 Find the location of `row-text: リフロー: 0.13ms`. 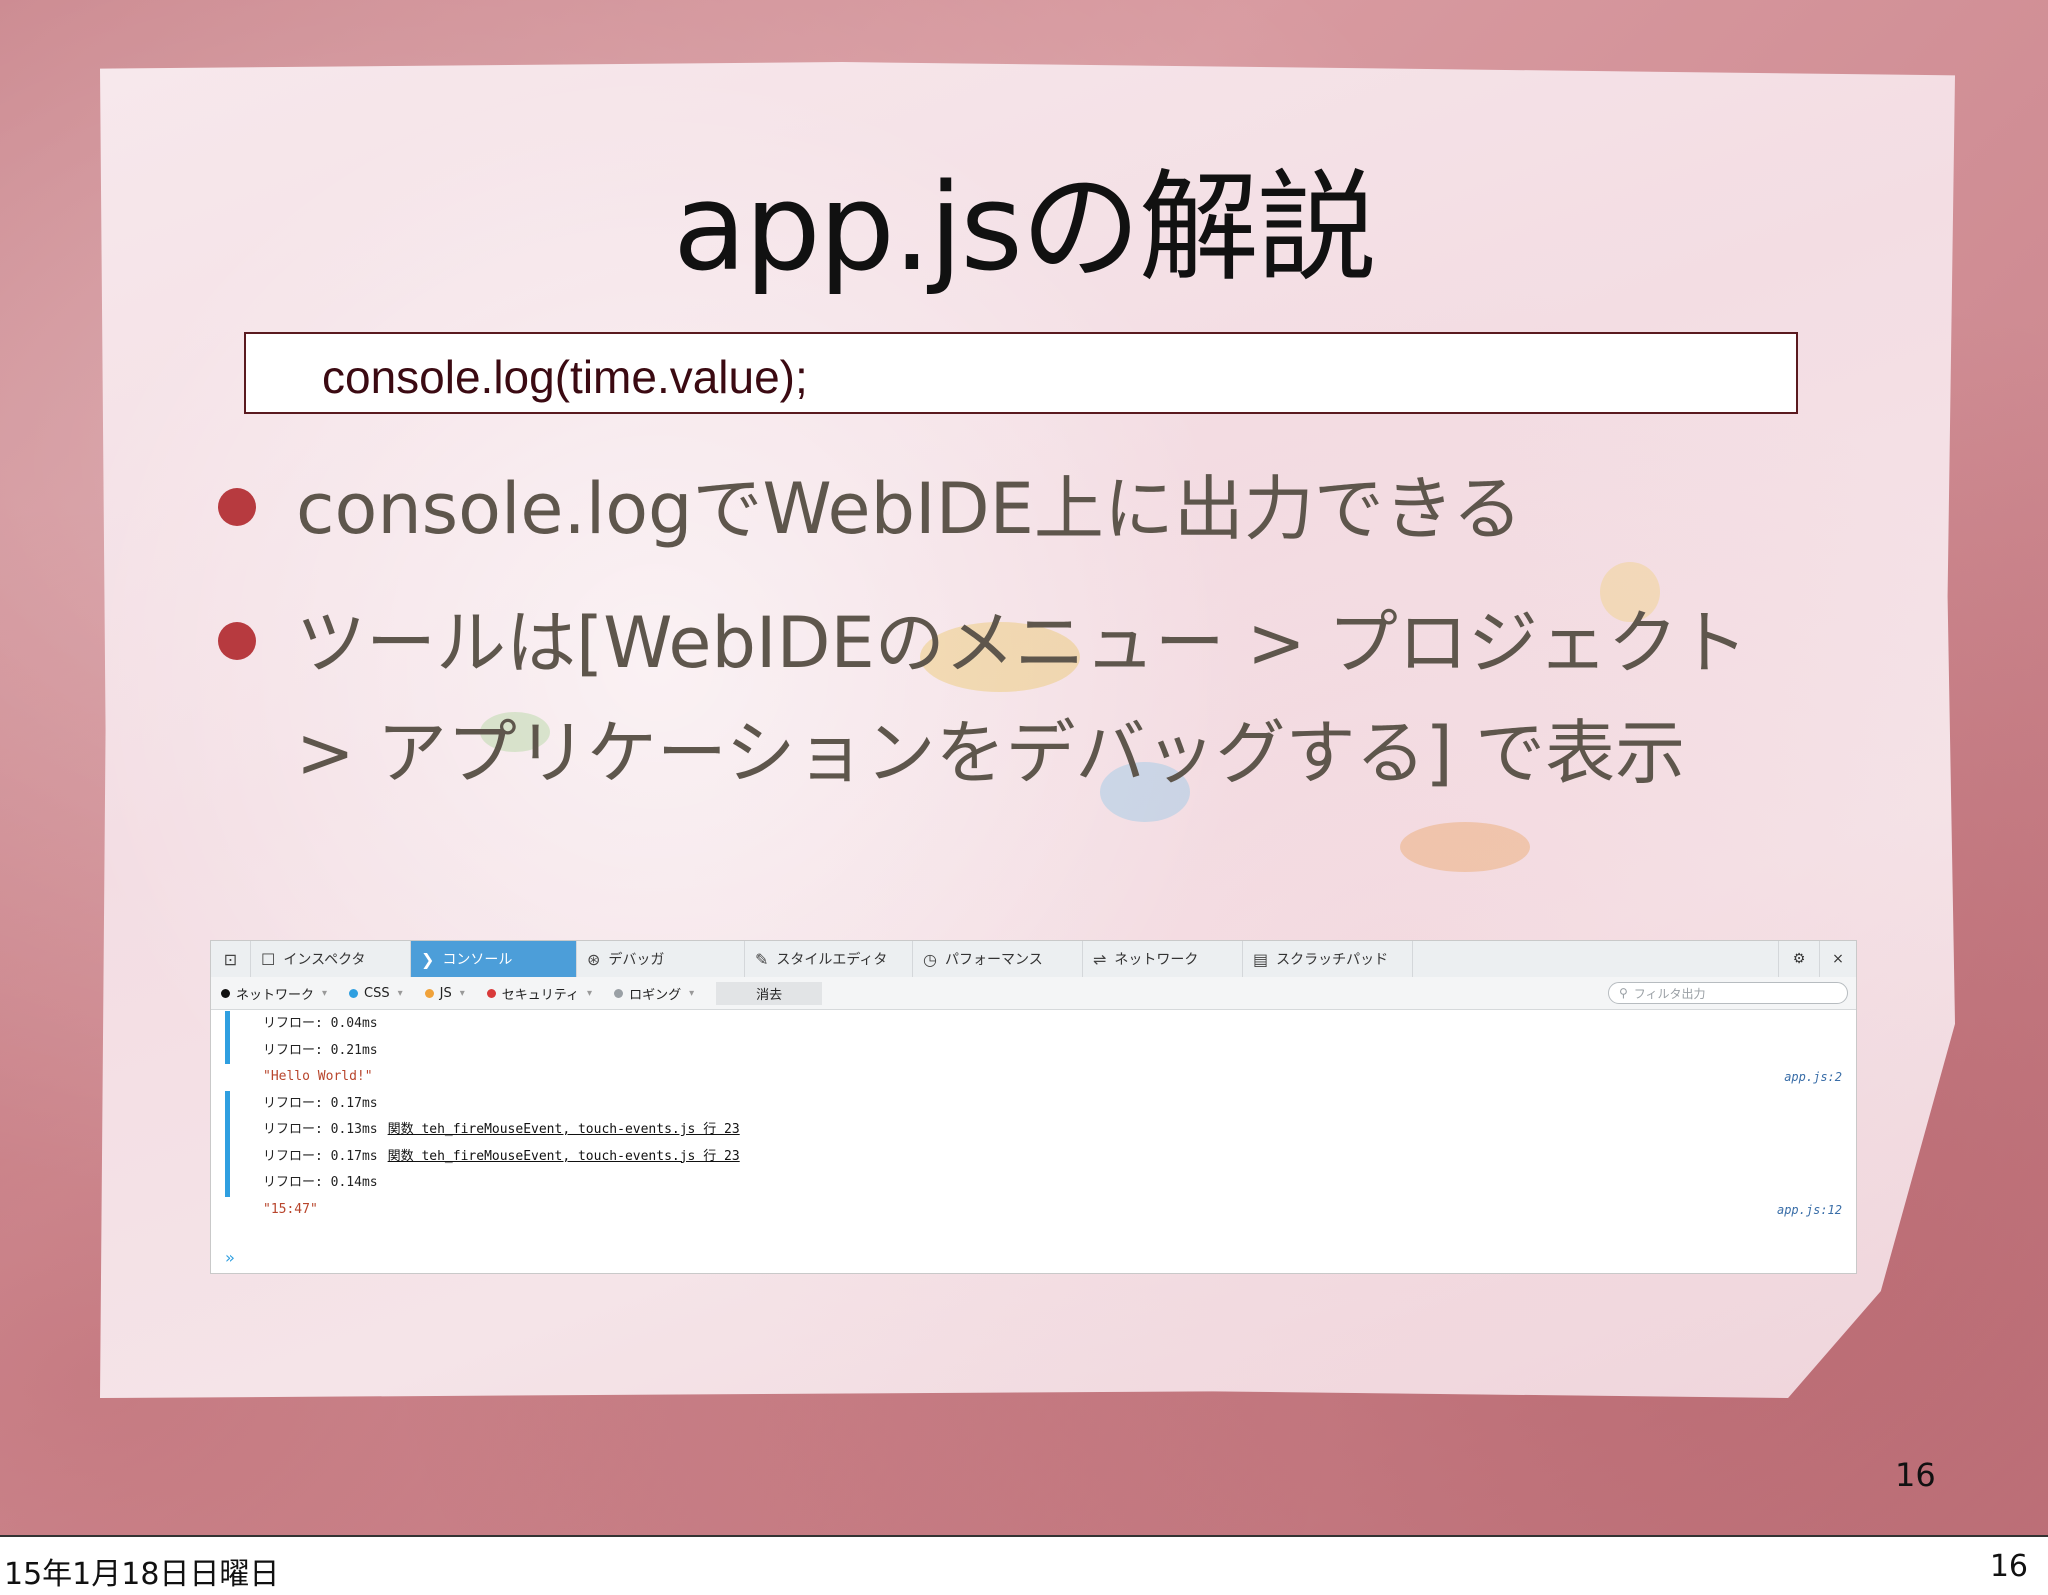

row-text: リフロー: 0.13ms is located at coordinates (320, 1129).